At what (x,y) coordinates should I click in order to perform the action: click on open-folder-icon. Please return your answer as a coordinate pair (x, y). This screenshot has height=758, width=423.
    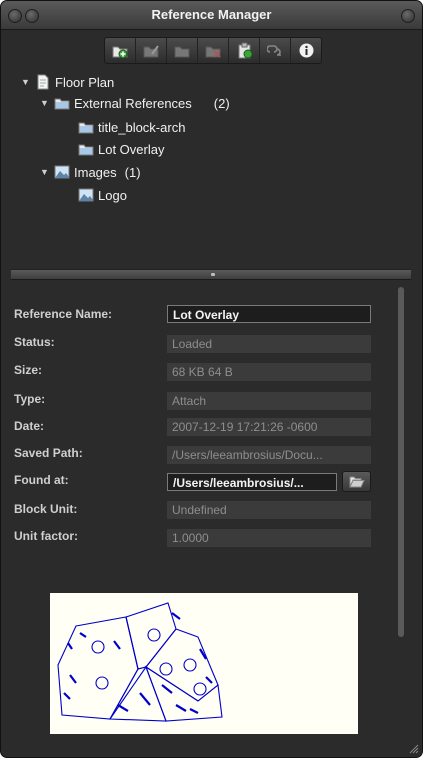
    Looking at the image, I should click on (356, 482).